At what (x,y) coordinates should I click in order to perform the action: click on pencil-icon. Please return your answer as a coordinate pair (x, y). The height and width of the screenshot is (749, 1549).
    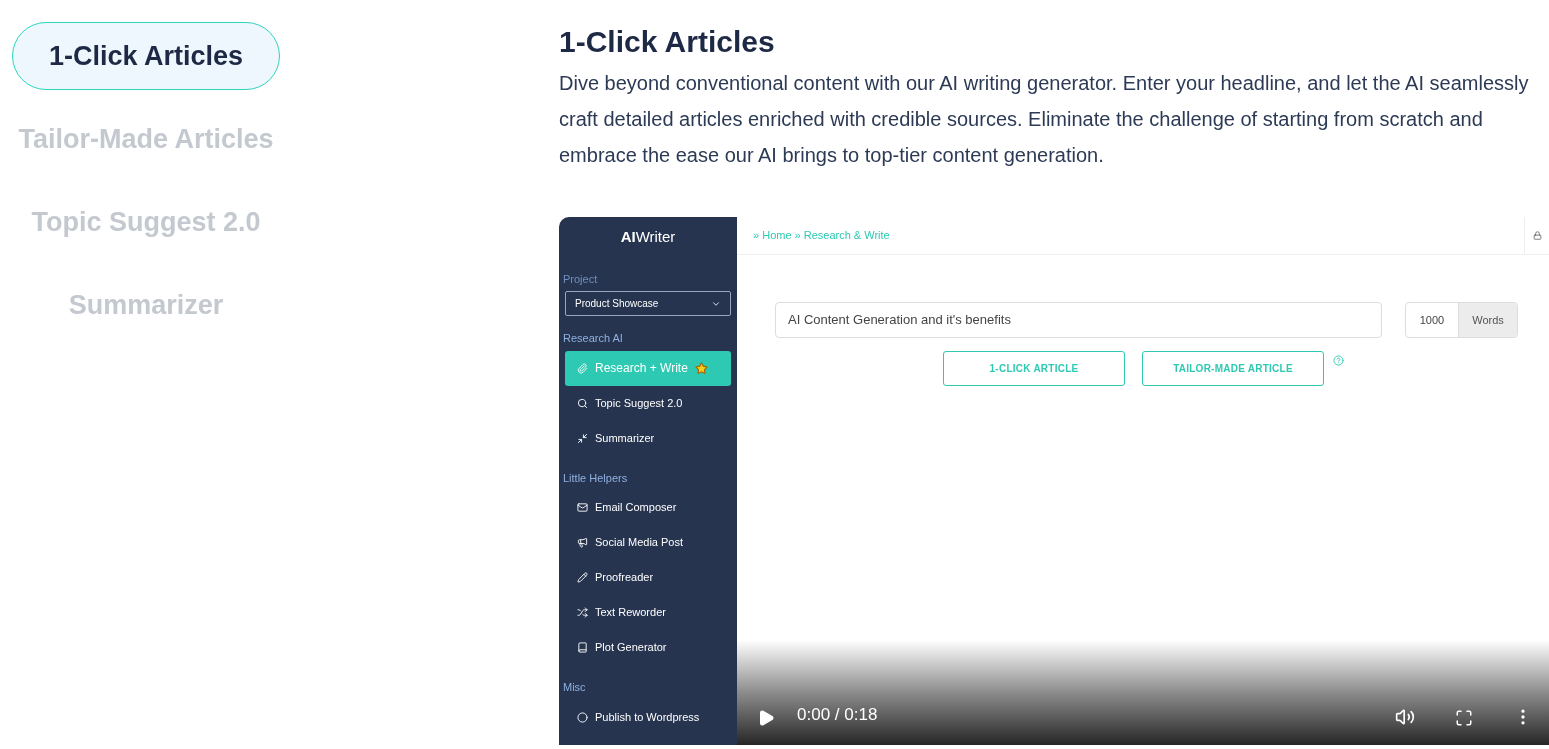
    Looking at the image, I should click on (582, 577).